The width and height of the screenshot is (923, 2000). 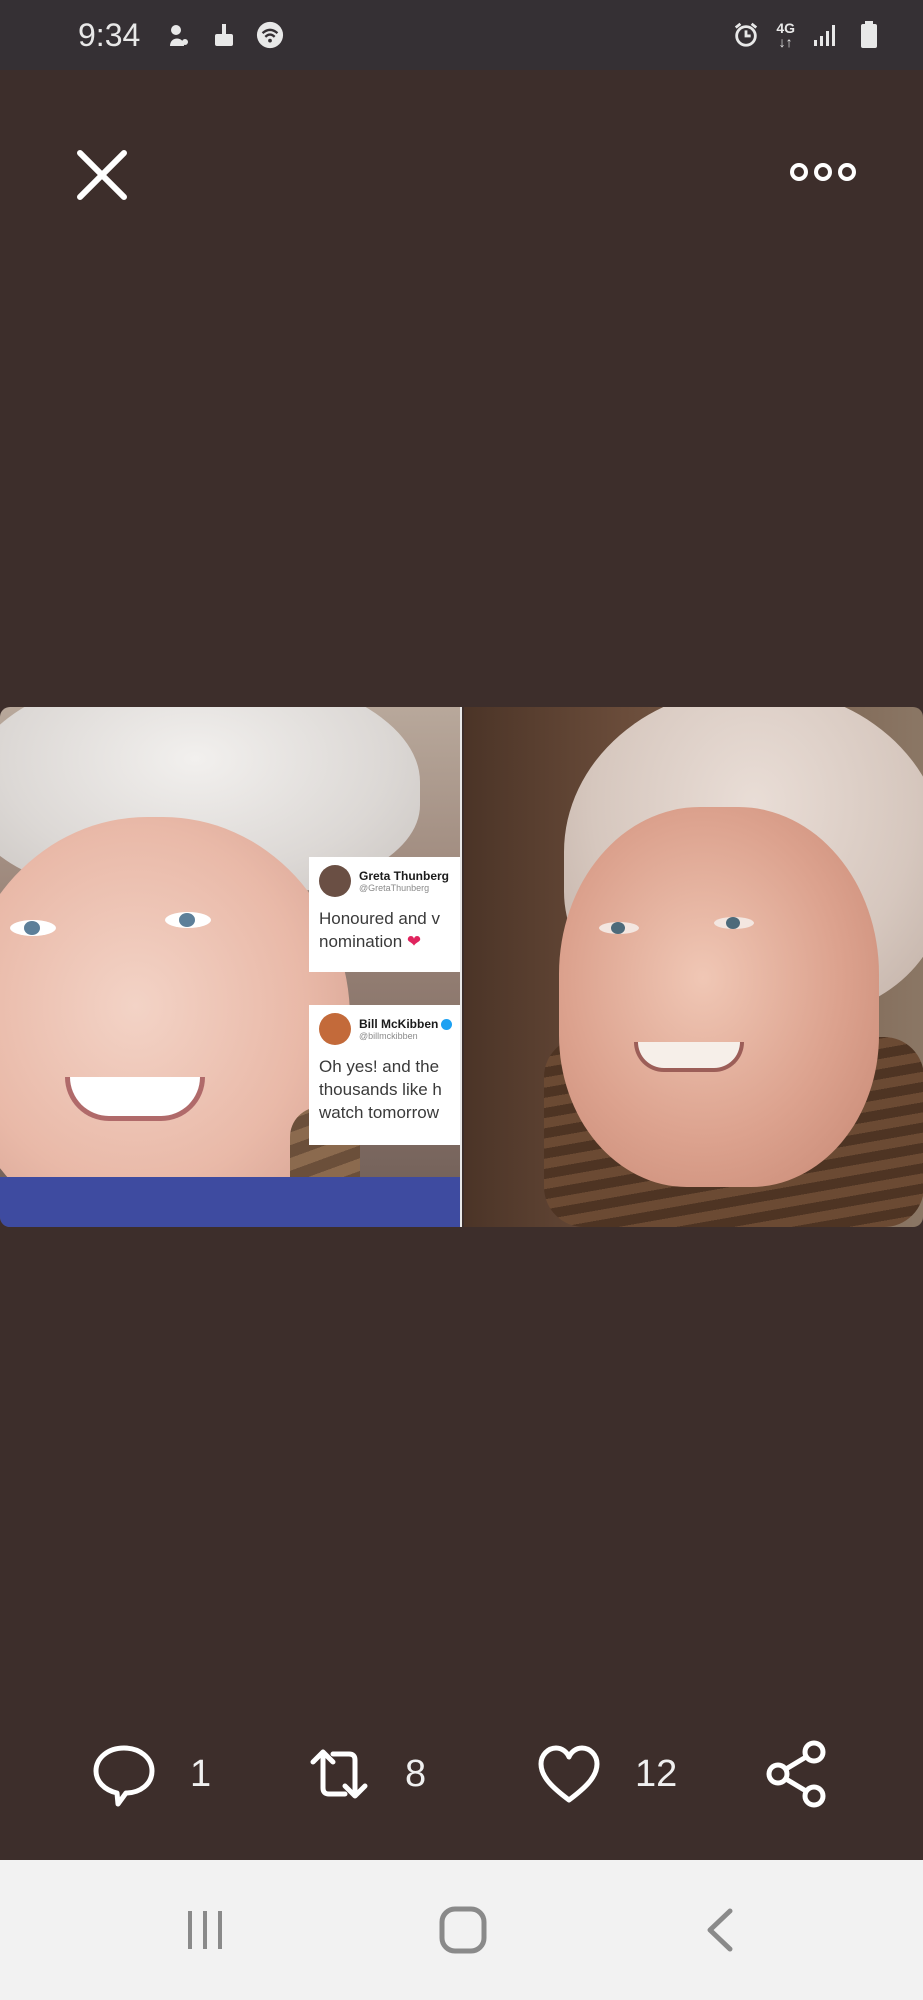 I want to click on image-divider, so click(x=461, y=967).